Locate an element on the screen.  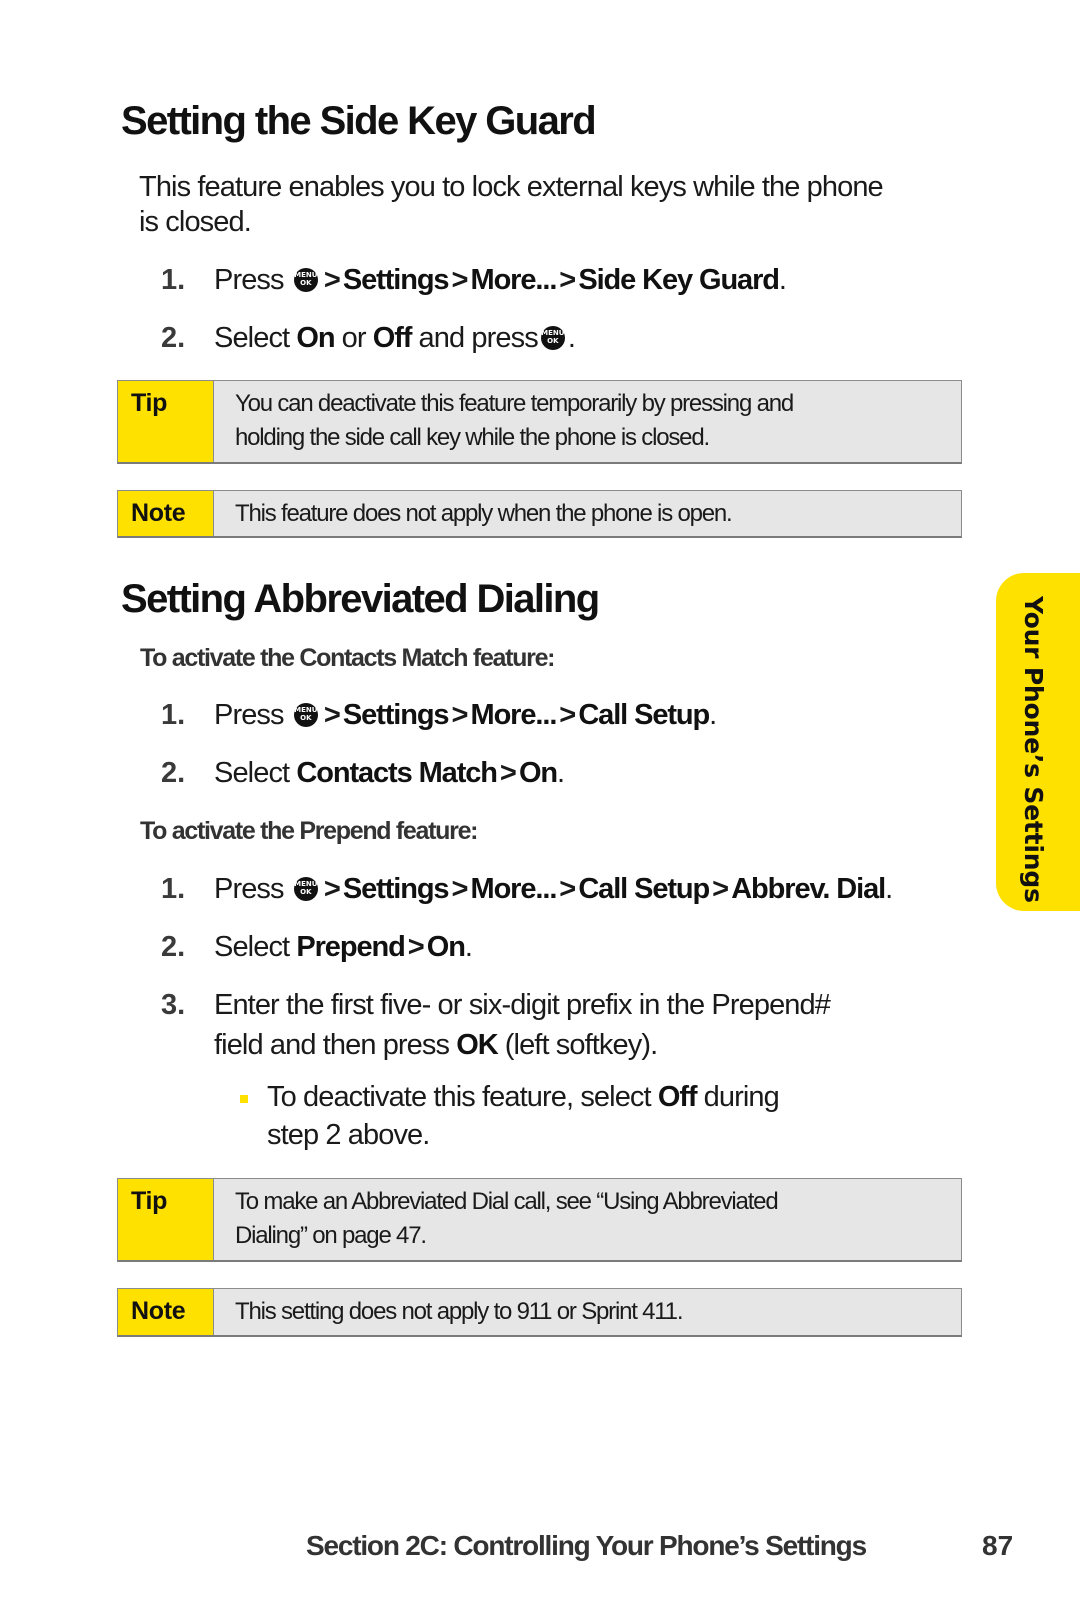
option-on: On is located at coordinates (315, 338).